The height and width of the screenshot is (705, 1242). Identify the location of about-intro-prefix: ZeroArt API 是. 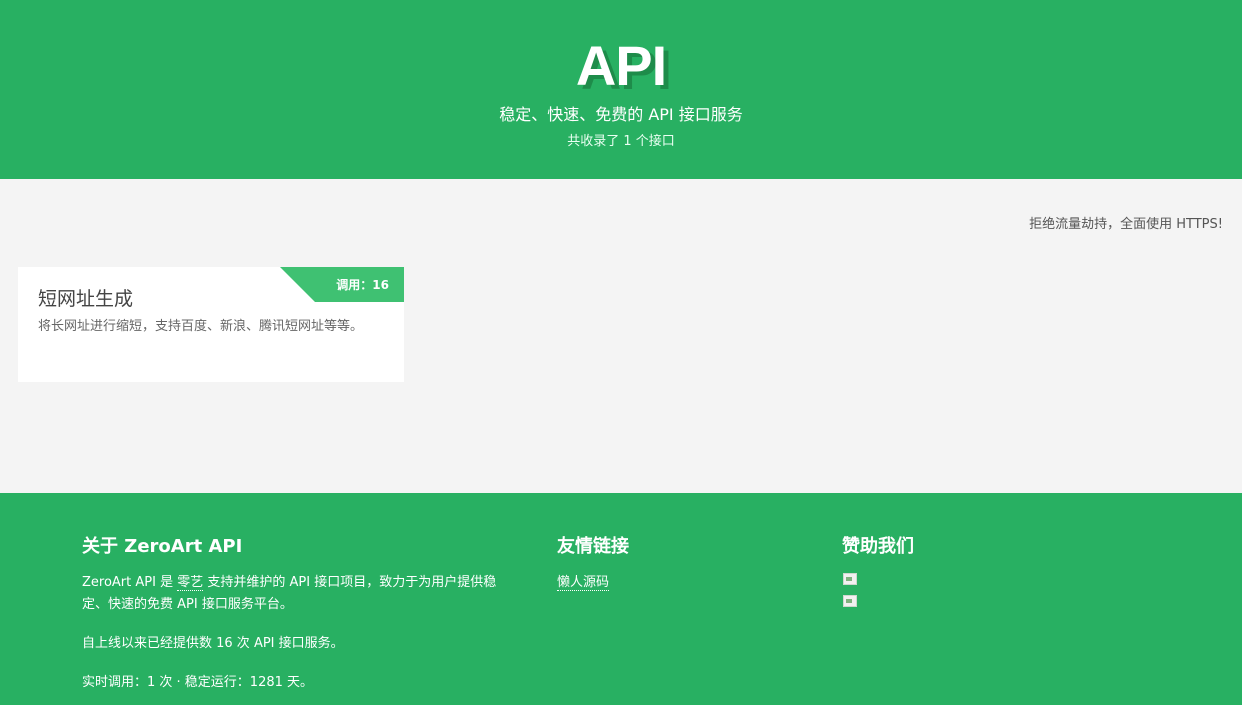
(128, 582).